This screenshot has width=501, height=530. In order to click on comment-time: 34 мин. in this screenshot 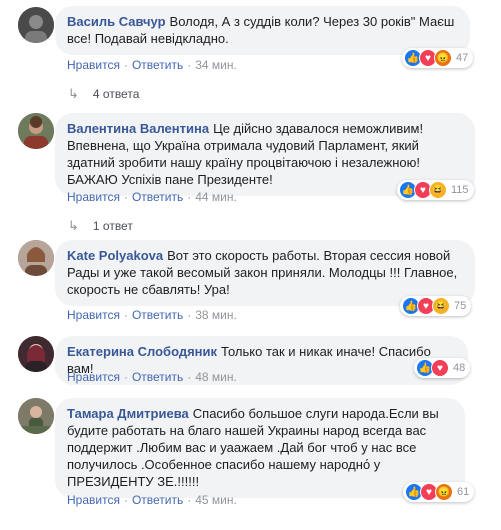, I will do `click(216, 65)`.